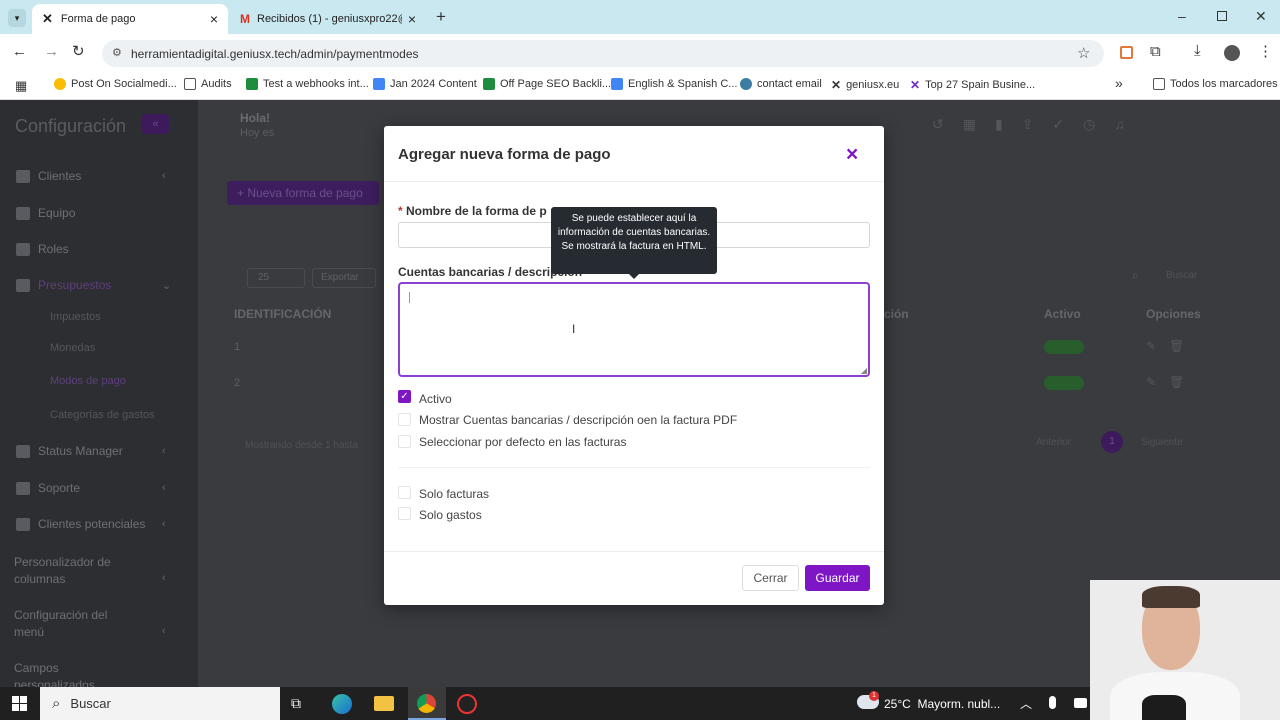 The width and height of the screenshot is (1280, 720). What do you see at coordinates (53, 249) in the screenshot?
I see `sidebar-item-label: Roles` at bounding box center [53, 249].